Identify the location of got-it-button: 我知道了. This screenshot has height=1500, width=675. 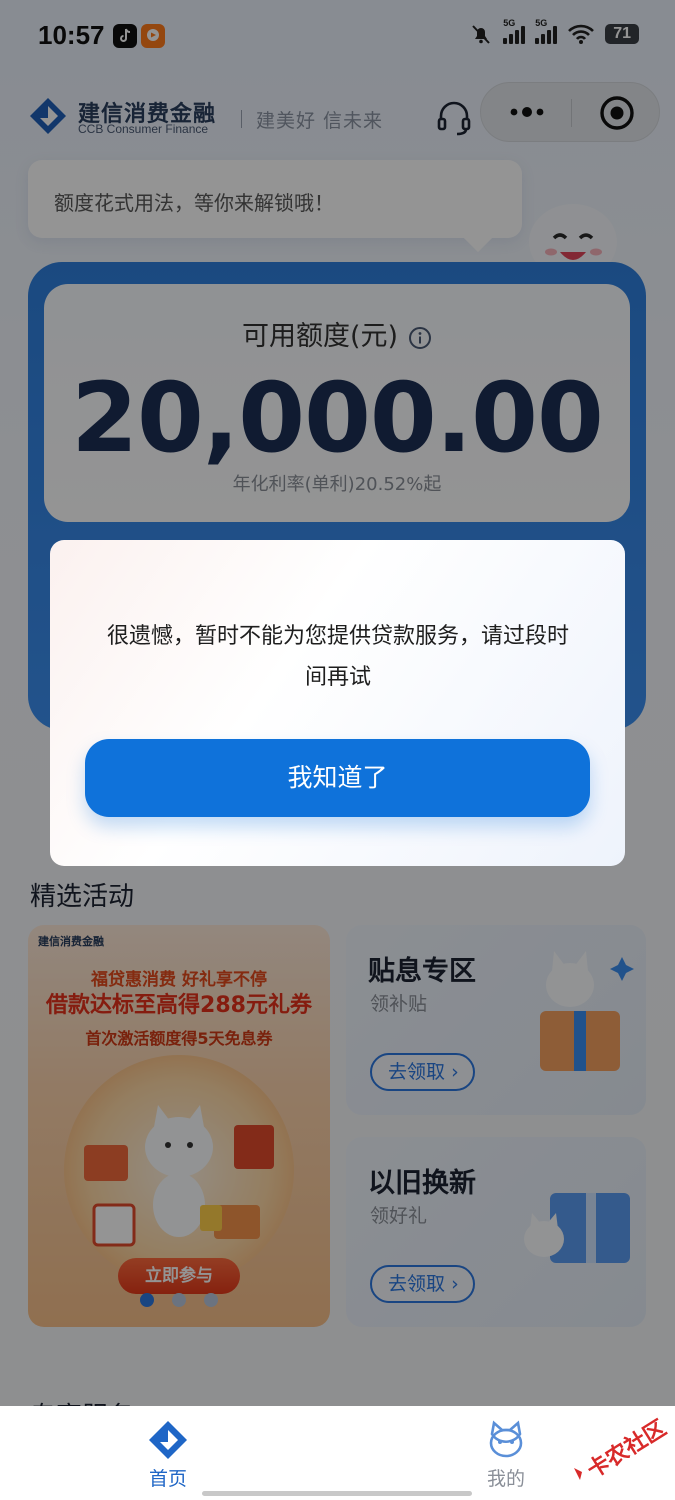
(337, 778).